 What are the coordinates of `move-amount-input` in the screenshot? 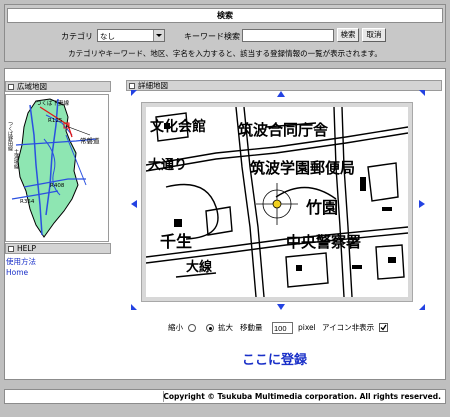 It's located at (282, 328).